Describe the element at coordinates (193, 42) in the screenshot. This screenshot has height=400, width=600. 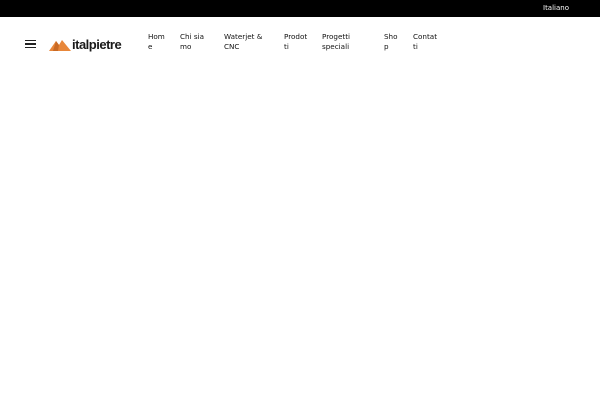
I see `nav-item-chi-siamo: Chi siamo` at that location.